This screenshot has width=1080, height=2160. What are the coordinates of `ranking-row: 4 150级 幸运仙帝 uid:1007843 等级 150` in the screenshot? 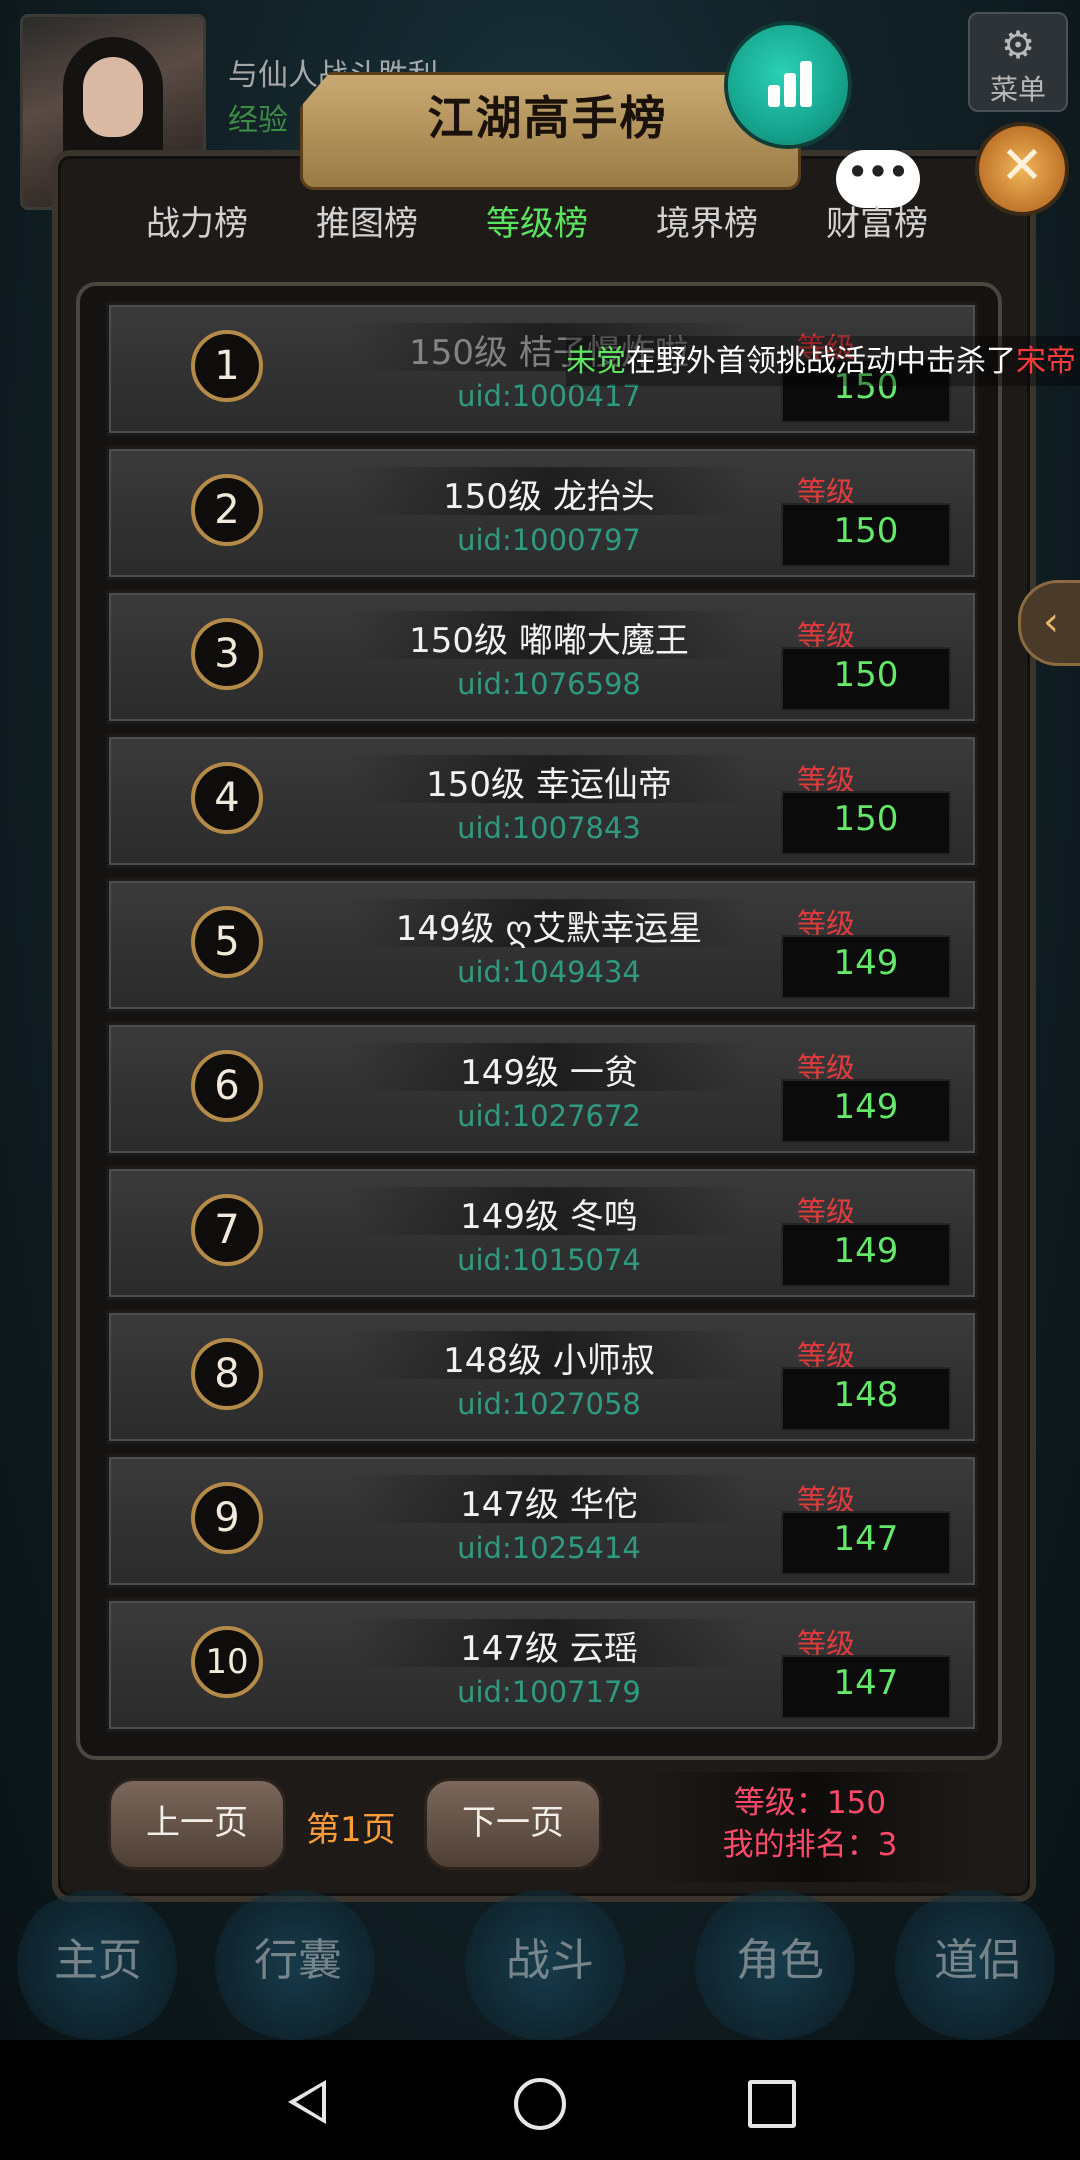 It's located at (542, 801).